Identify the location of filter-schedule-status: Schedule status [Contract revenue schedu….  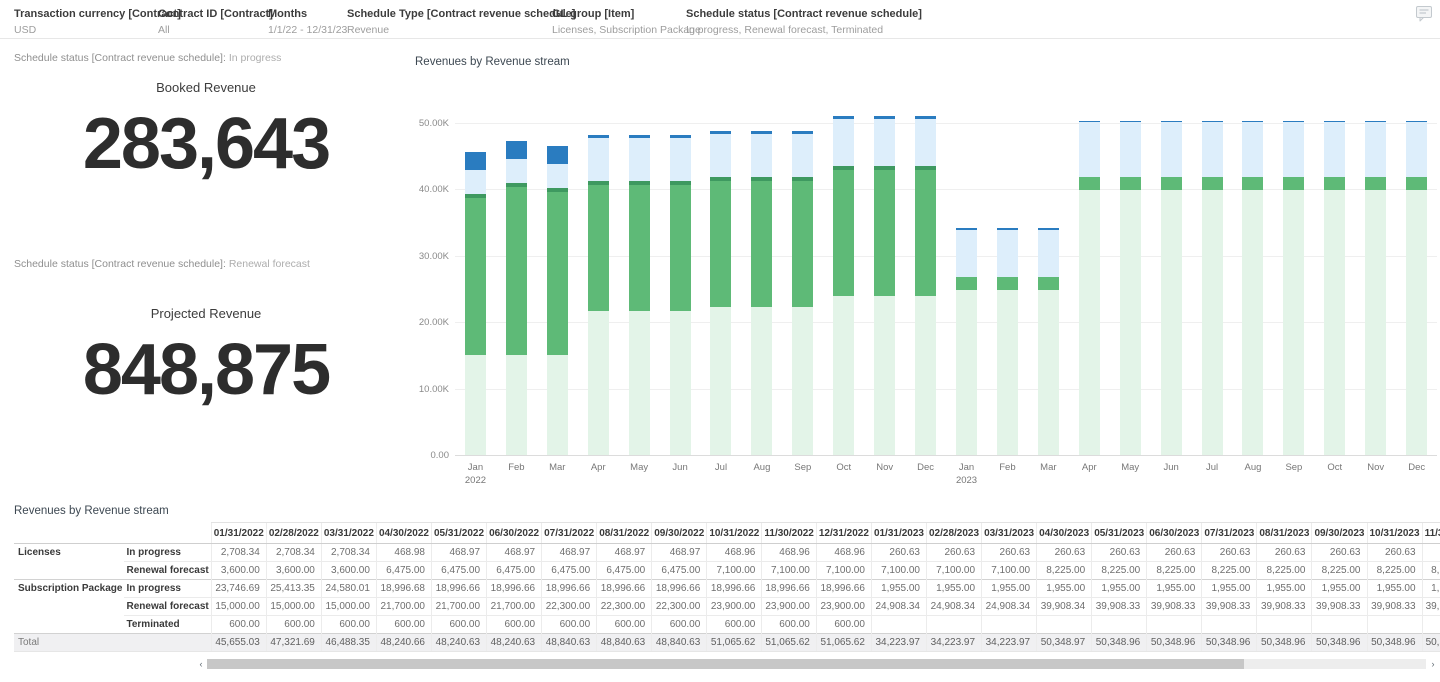
(804, 22).